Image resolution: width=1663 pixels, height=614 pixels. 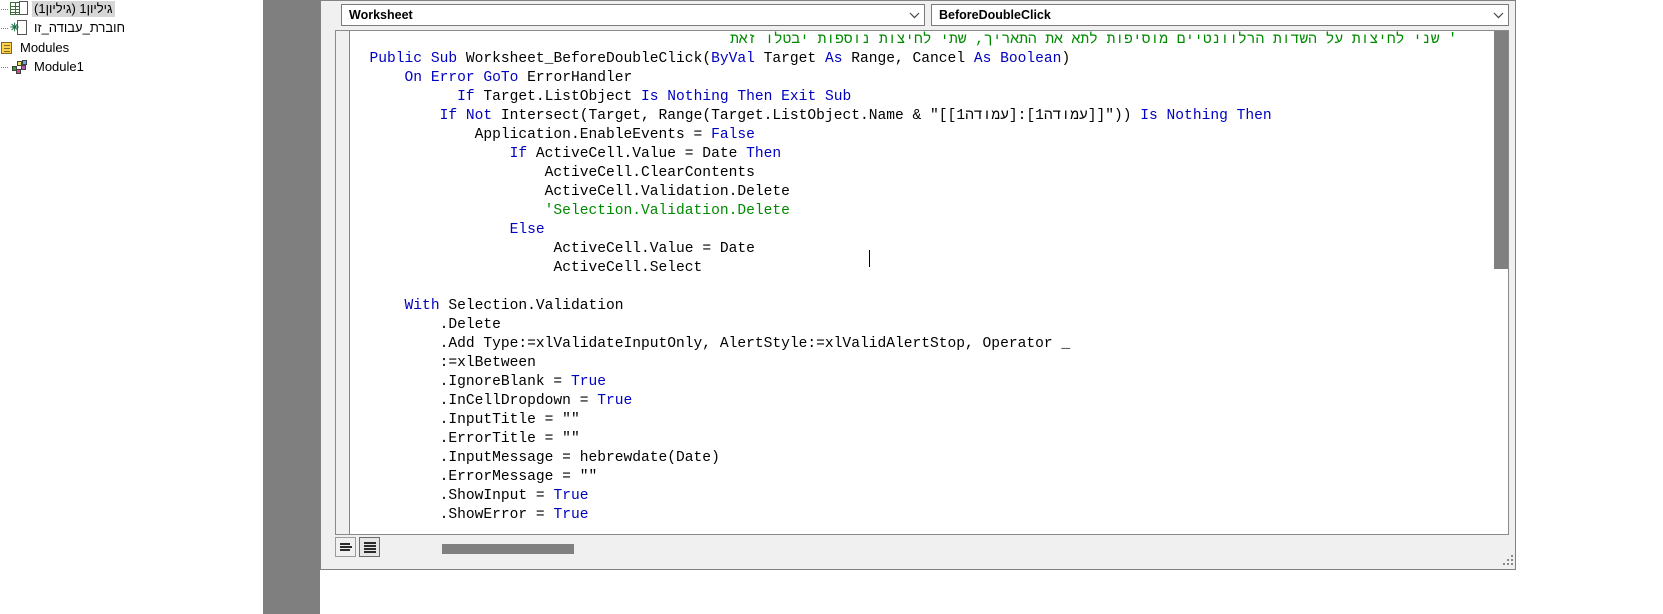 I want to click on code-line: ActiveCell.ClearContents, so click(x=649, y=173).